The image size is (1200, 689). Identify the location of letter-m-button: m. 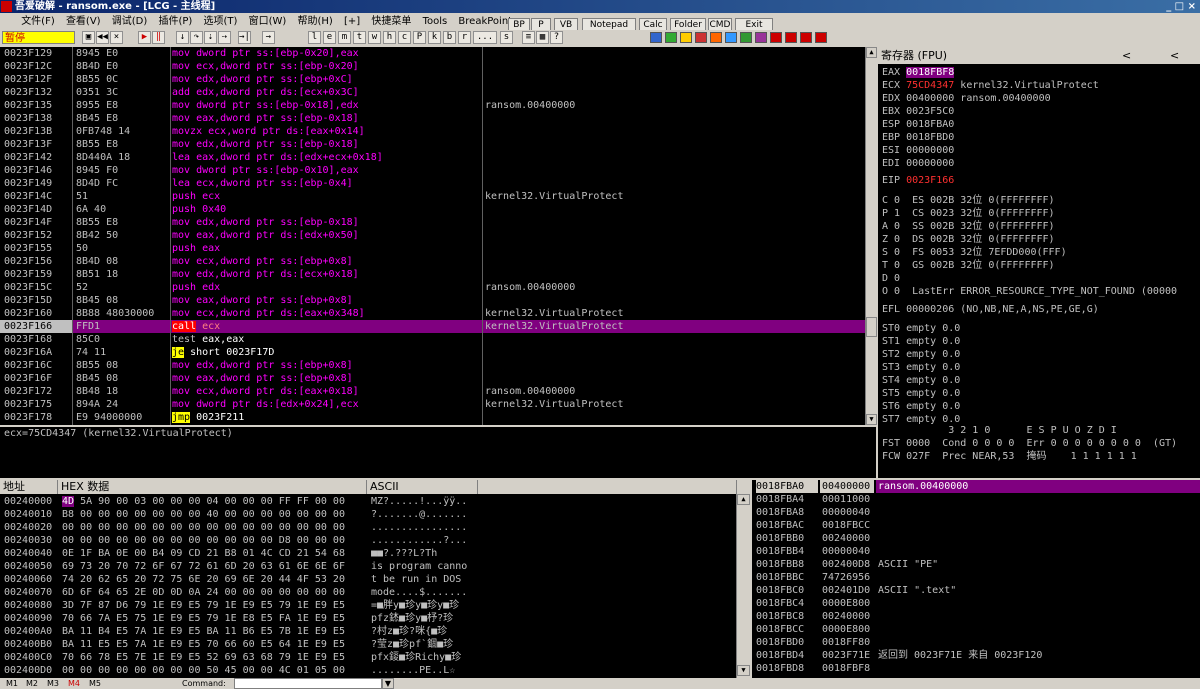
(344, 37).